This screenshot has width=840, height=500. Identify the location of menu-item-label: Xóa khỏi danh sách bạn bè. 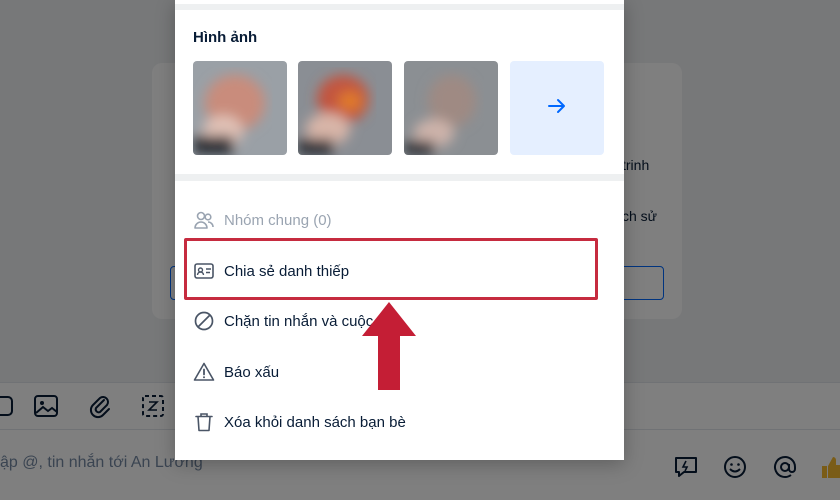
(315, 422).